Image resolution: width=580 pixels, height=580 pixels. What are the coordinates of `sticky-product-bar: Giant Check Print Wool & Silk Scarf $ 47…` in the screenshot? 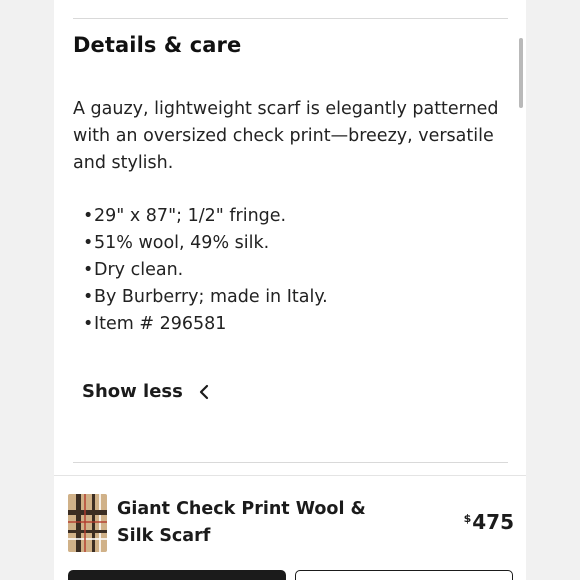 It's located at (290, 528).